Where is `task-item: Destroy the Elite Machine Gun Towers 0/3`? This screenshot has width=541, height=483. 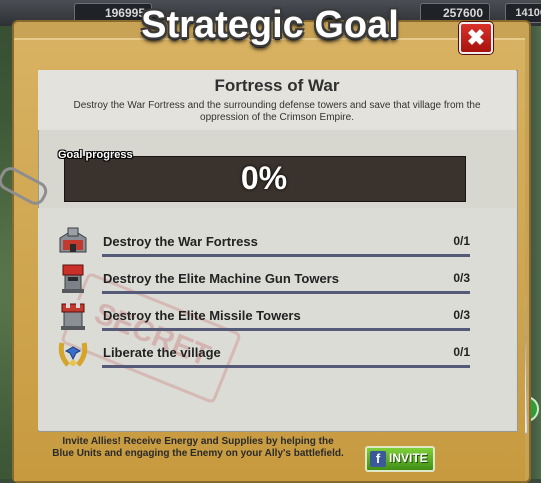 task-item: Destroy the Elite Machine Gun Towers 0/3 is located at coordinates (266, 278).